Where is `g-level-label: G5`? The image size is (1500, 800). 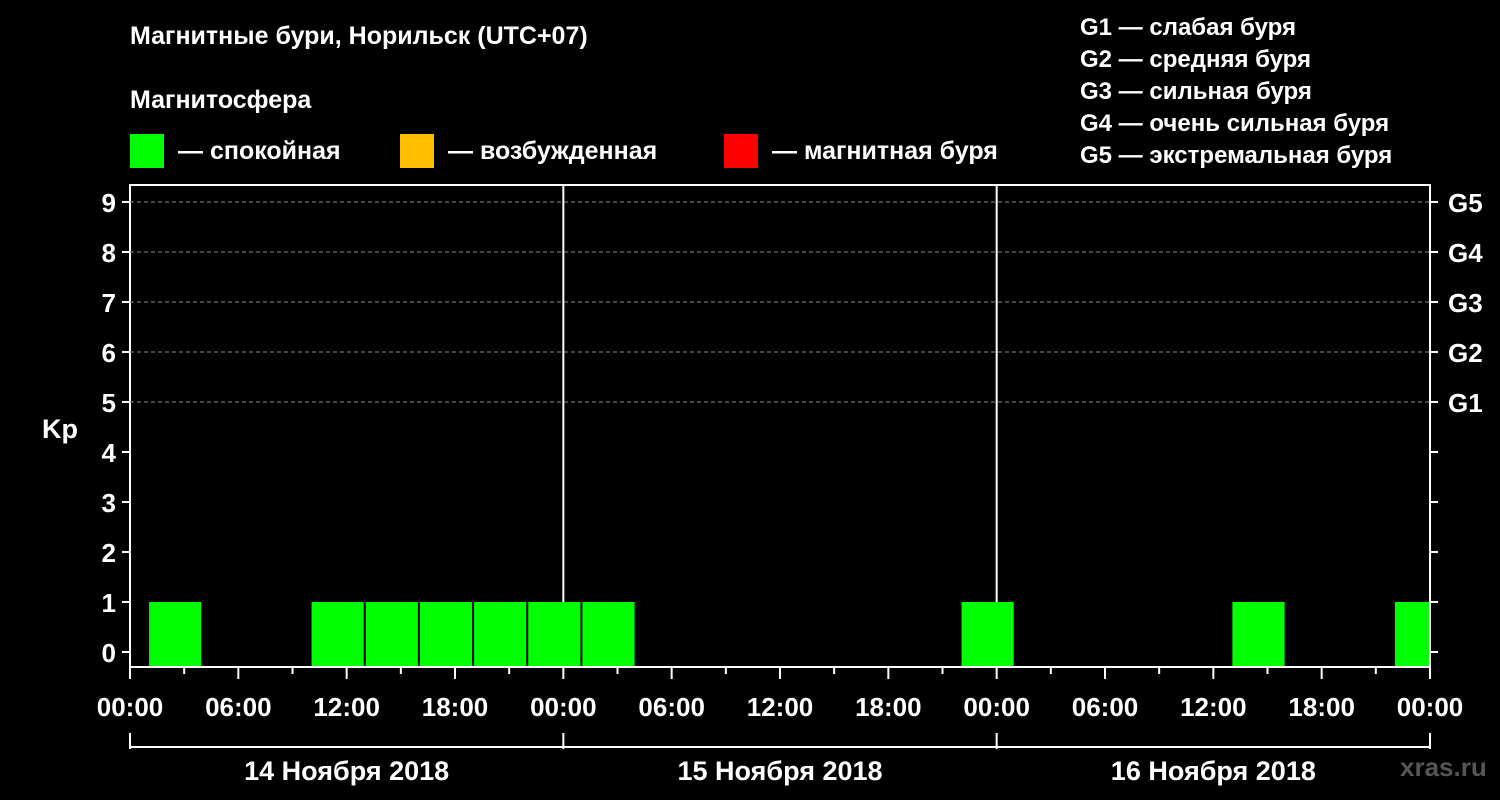 g-level-label: G5 is located at coordinates (1465, 203).